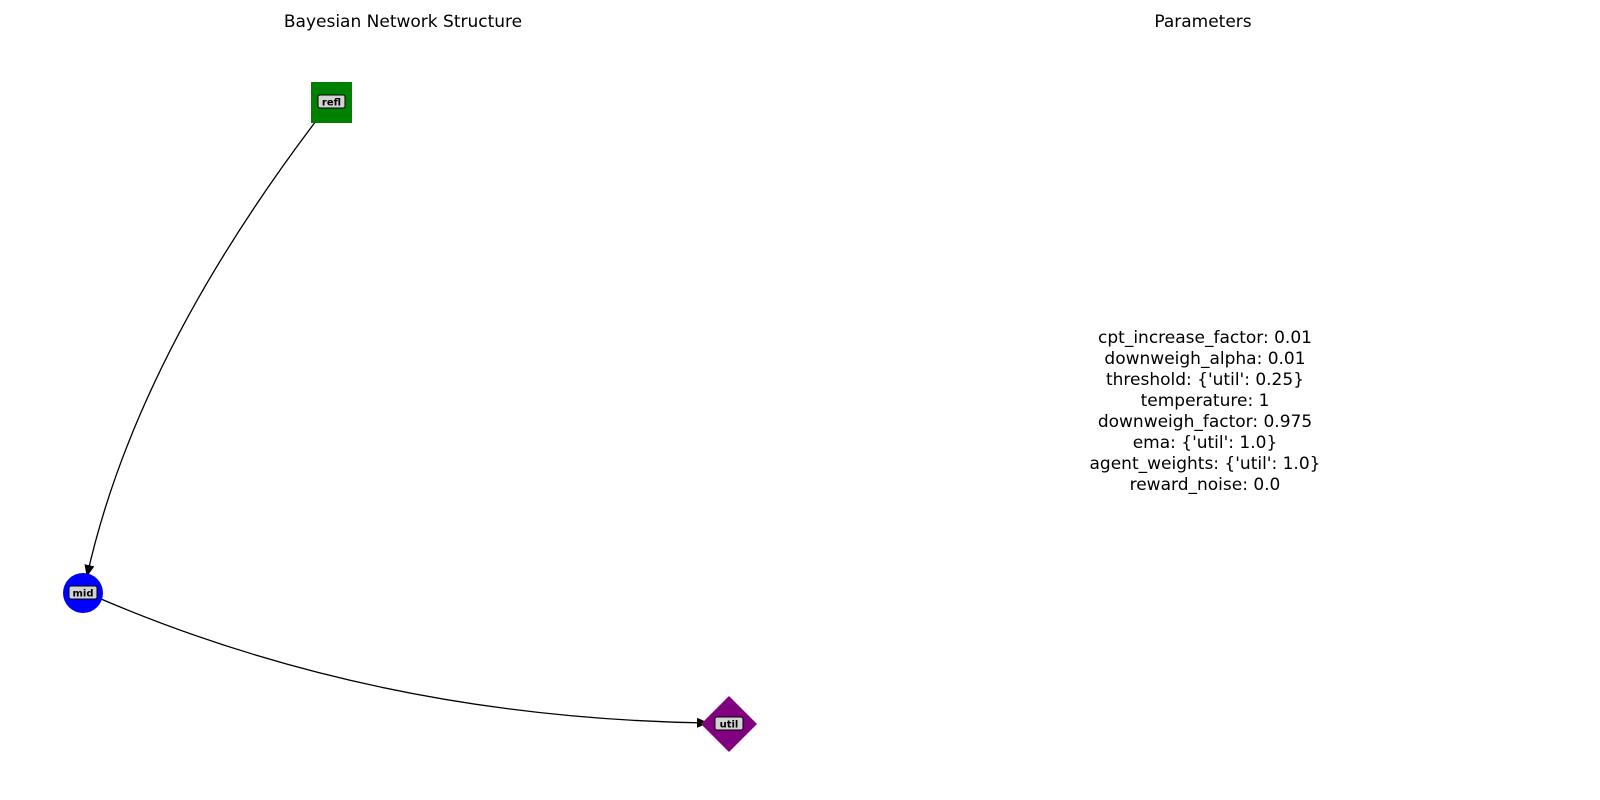 The height and width of the screenshot is (800, 1600). I want to click on node-refl-label: refl, so click(331, 103).